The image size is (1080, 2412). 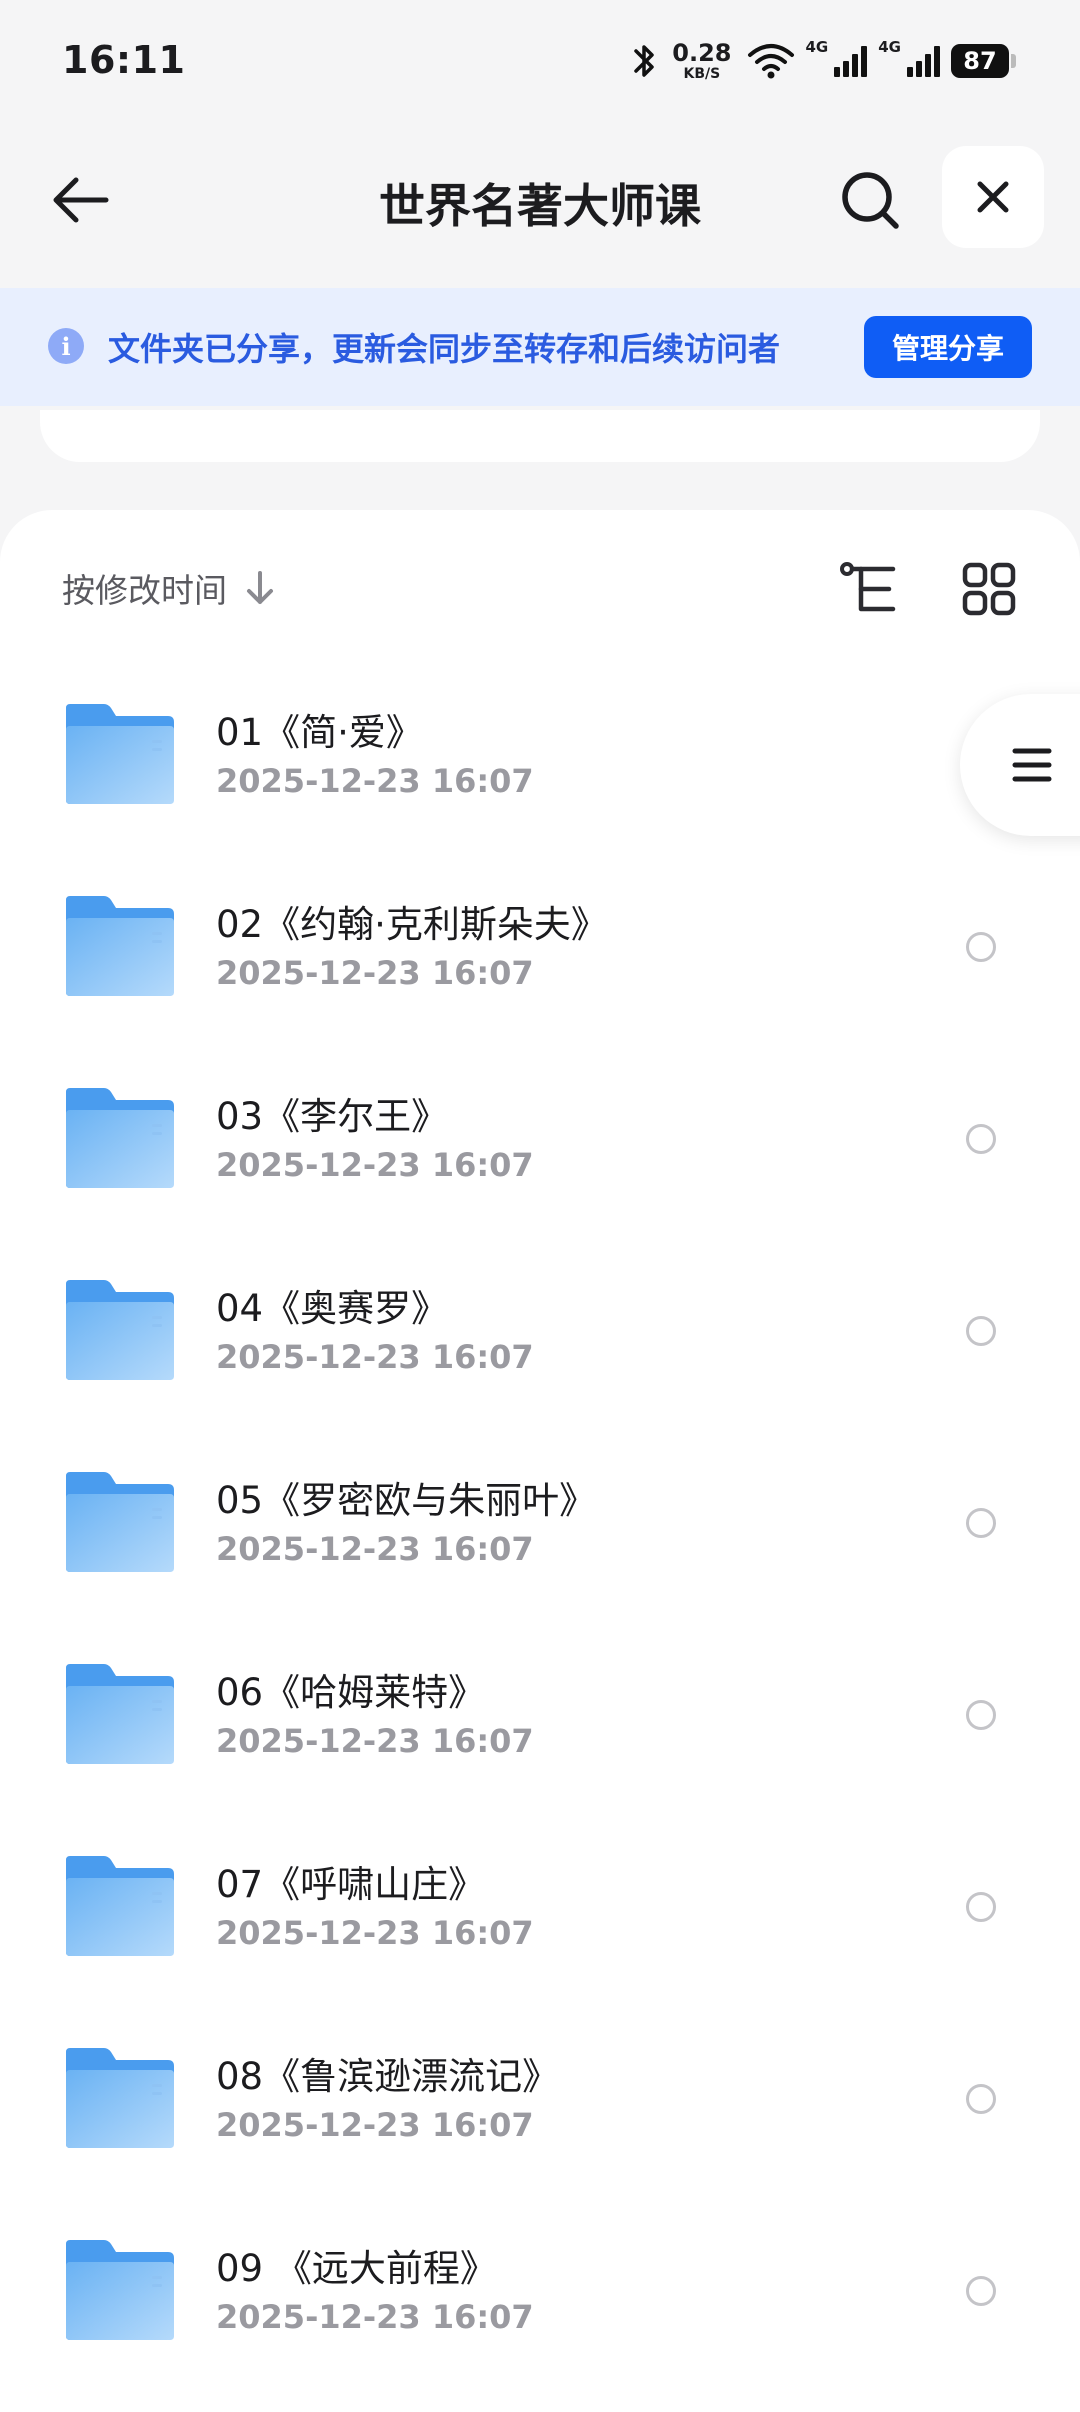 What do you see at coordinates (66, 346) in the screenshot?
I see `info-icon: i` at bounding box center [66, 346].